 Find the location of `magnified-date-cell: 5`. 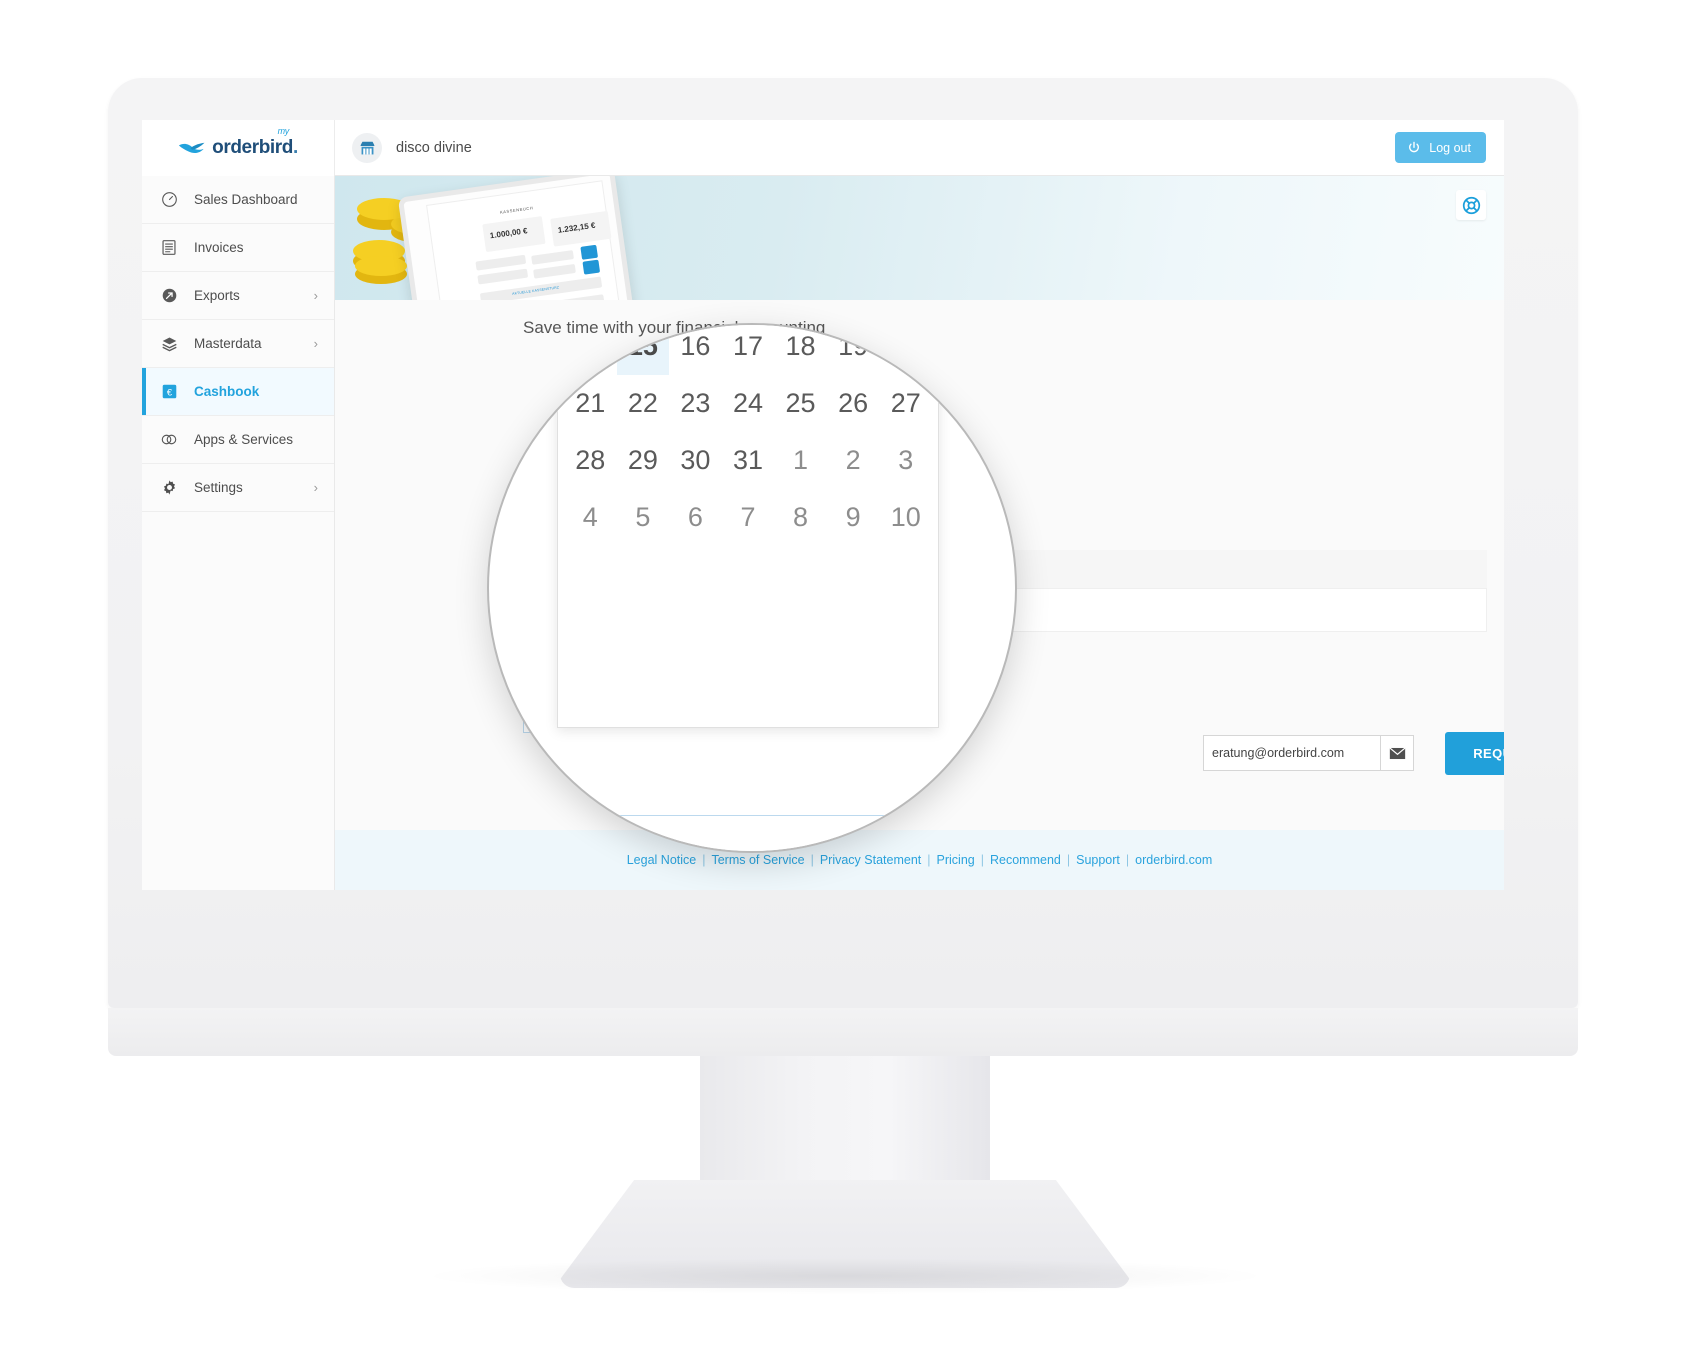

magnified-date-cell: 5 is located at coordinates (643, 517).